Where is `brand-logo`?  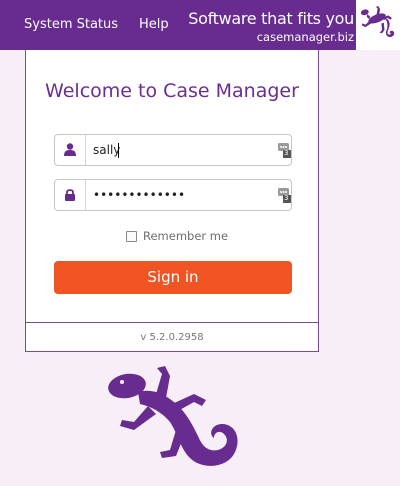
brand-logo is located at coordinates (378, 25).